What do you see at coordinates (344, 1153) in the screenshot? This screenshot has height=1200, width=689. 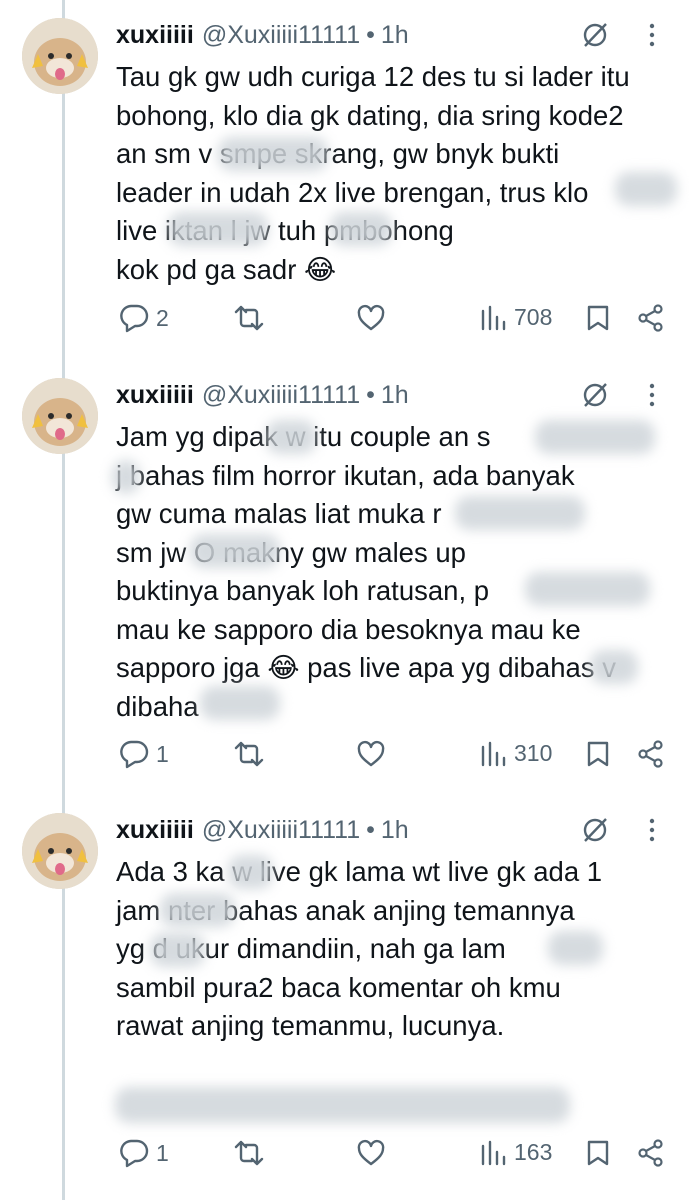 I see `tweet-actions: 1 163` at bounding box center [344, 1153].